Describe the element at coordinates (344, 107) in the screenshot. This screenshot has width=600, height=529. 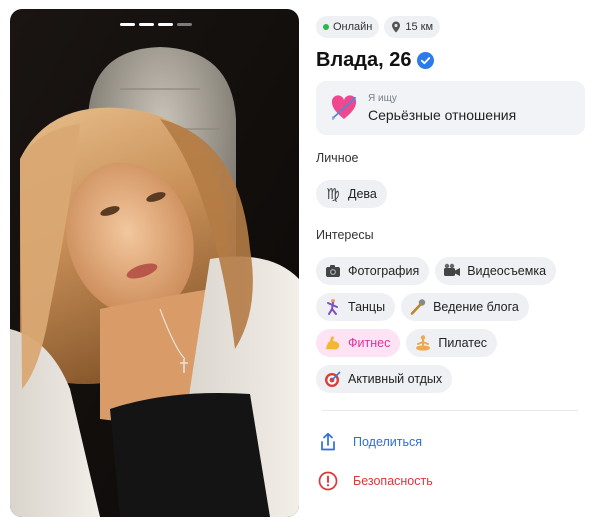
I see `heart-with-arrow-icon` at that location.